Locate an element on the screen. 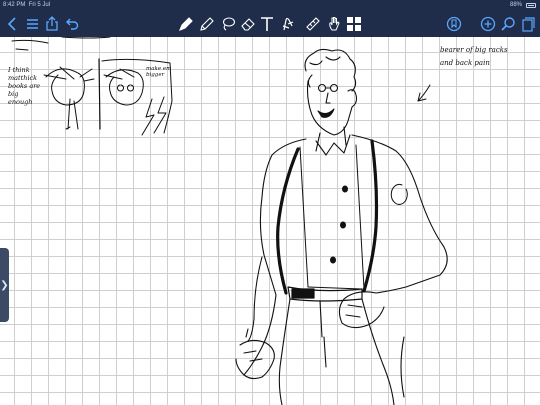  undo-button is located at coordinates (72, 24).